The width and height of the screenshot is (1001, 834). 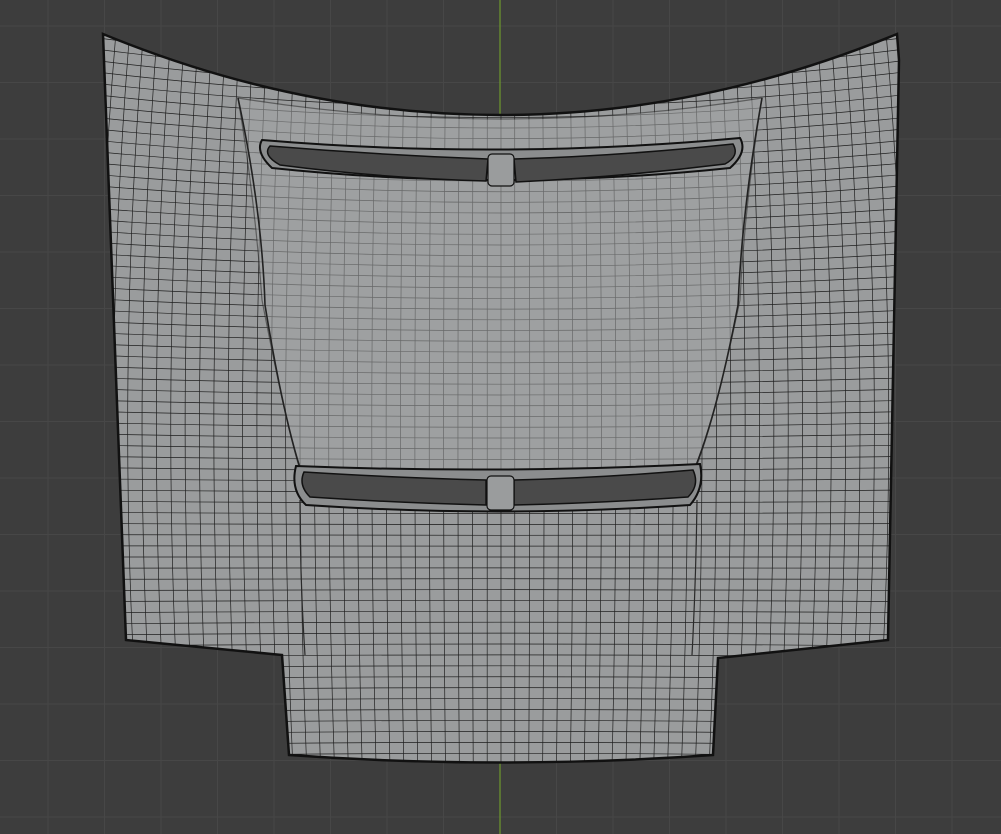 I want to click on top-vent-divider, so click(x=501, y=170).